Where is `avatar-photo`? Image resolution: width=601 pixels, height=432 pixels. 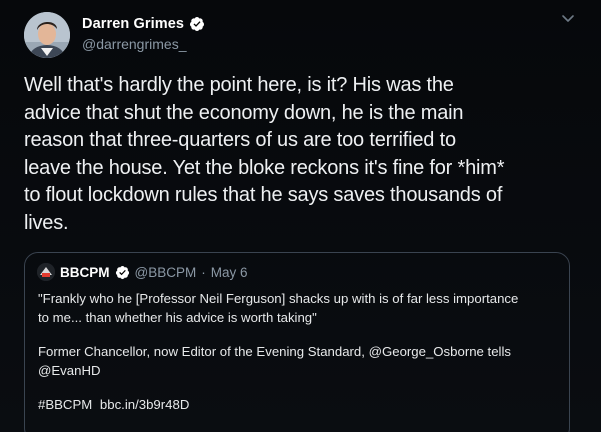
avatar-photo is located at coordinates (47, 35).